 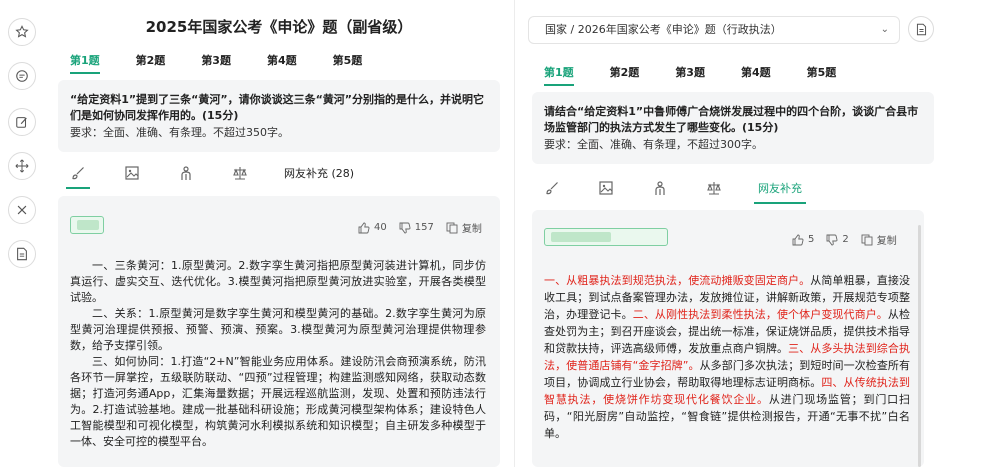 What do you see at coordinates (319, 173) in the screenshot?
I see `tab-netizen-supplement: 网友补充 (28)` at bounding box center [319, 173].